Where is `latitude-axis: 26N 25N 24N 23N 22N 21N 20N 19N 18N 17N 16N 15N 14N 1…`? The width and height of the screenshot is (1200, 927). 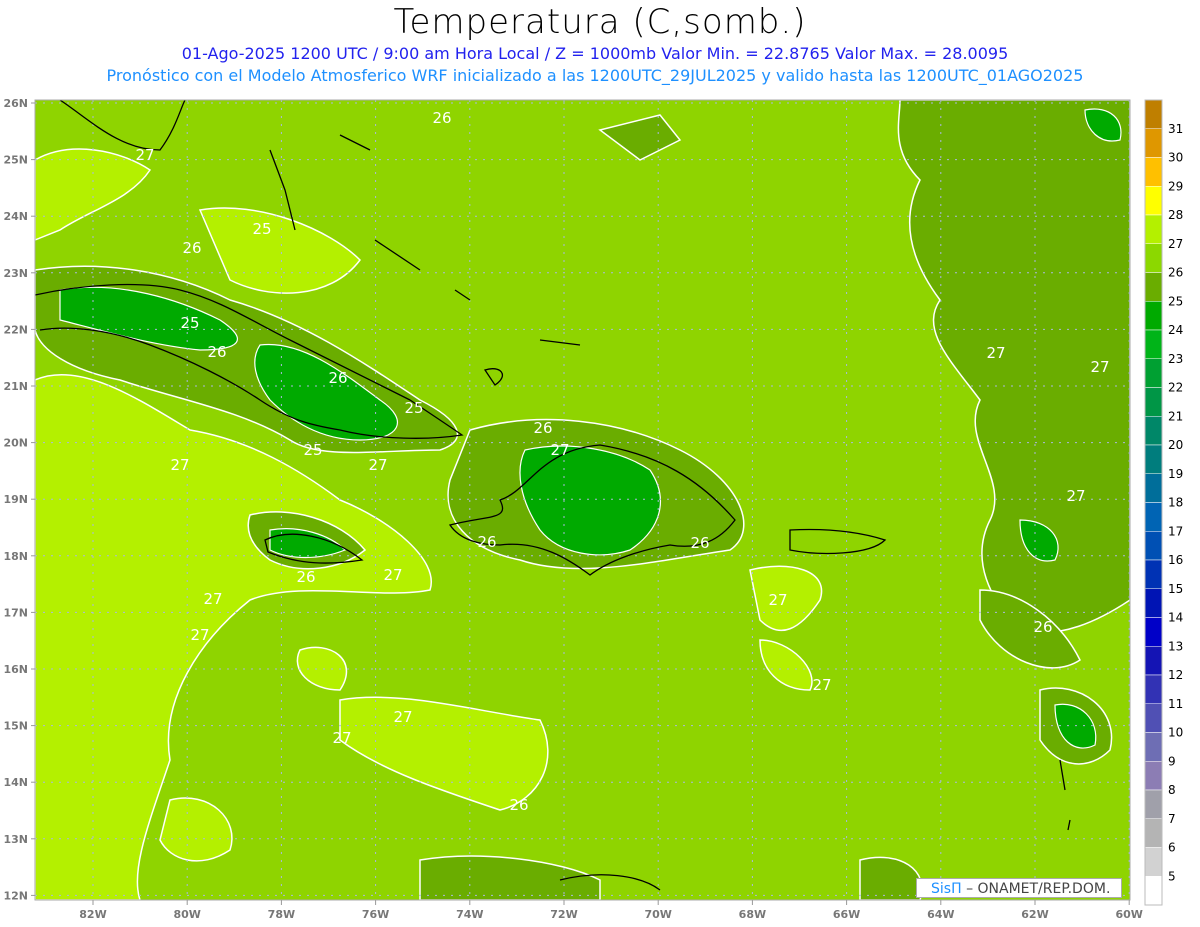 latitude-axis: 26N 25N 24N 23N 22N 21N 20N 19N 18N 17N 16N 15N 14N 1… is located at coordinates (19, 499).